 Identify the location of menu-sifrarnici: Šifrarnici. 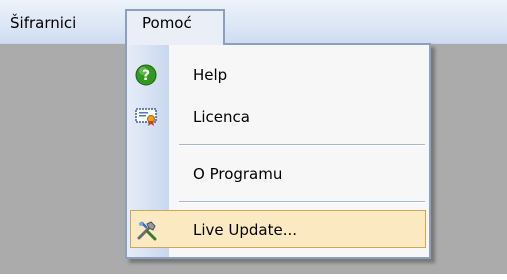
(43, 23).